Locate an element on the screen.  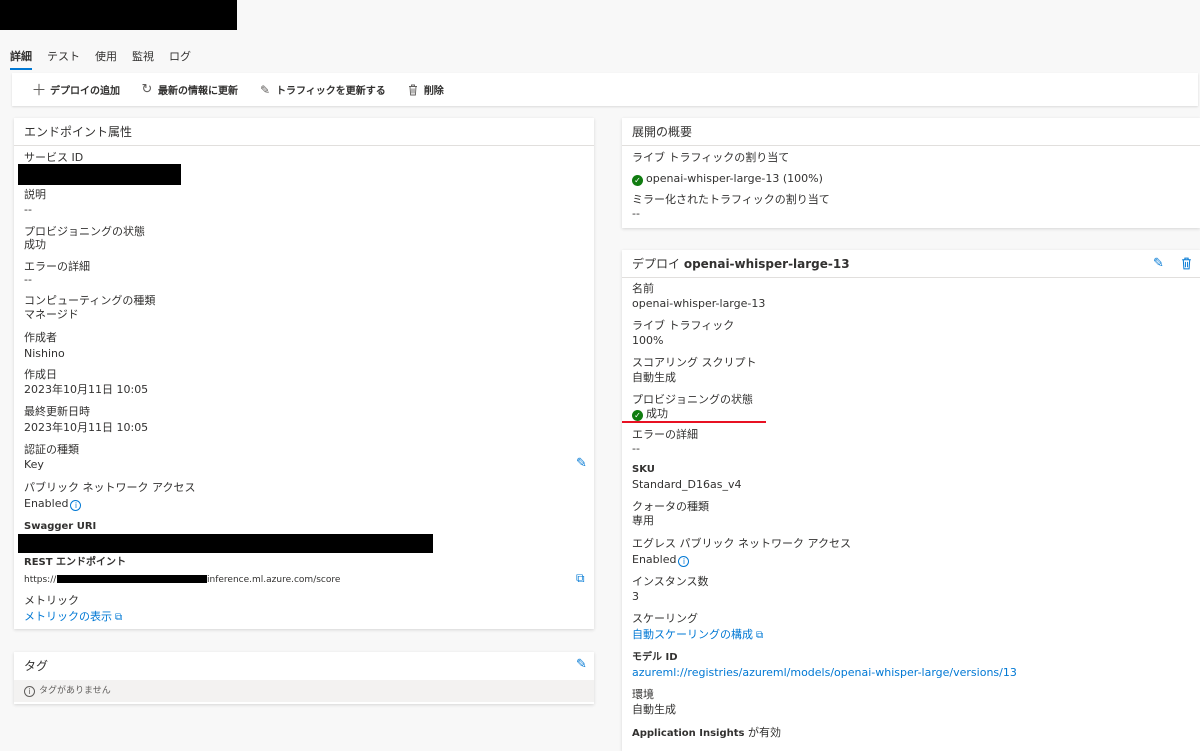
add-deployment-label: デプロイの追加 is located at coordinates (85, 91).